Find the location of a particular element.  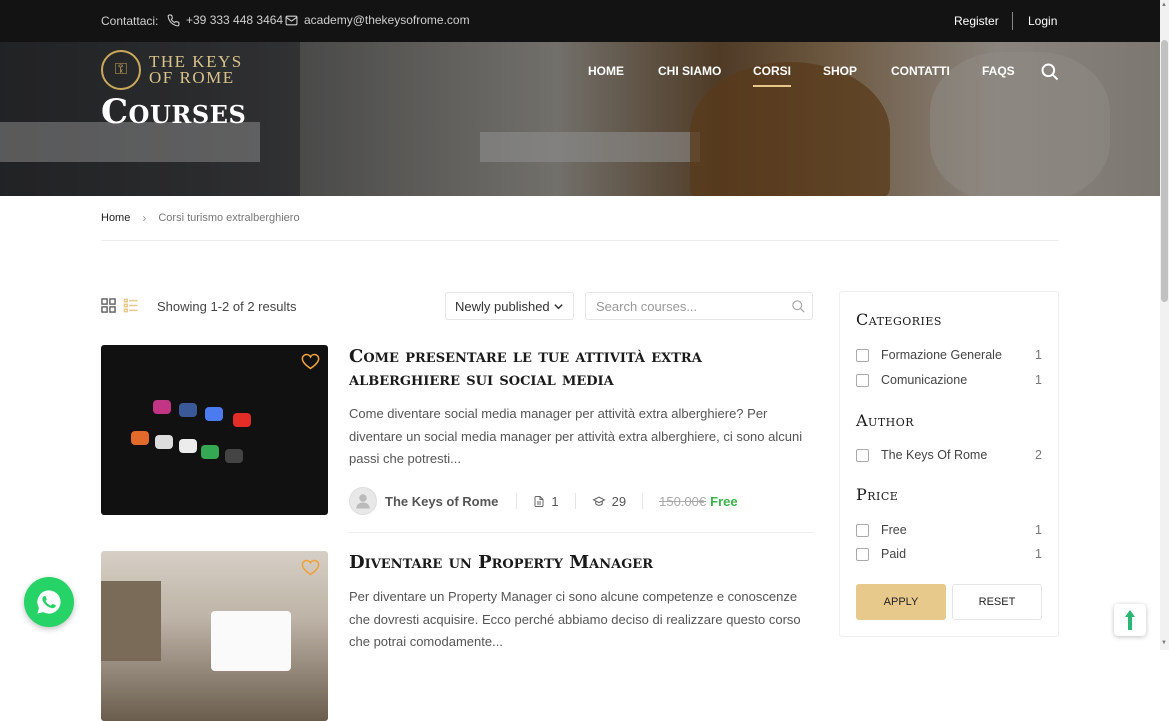

filter-category-comunicazione: Comunicazione 1 is located at coordinates (949, 380).